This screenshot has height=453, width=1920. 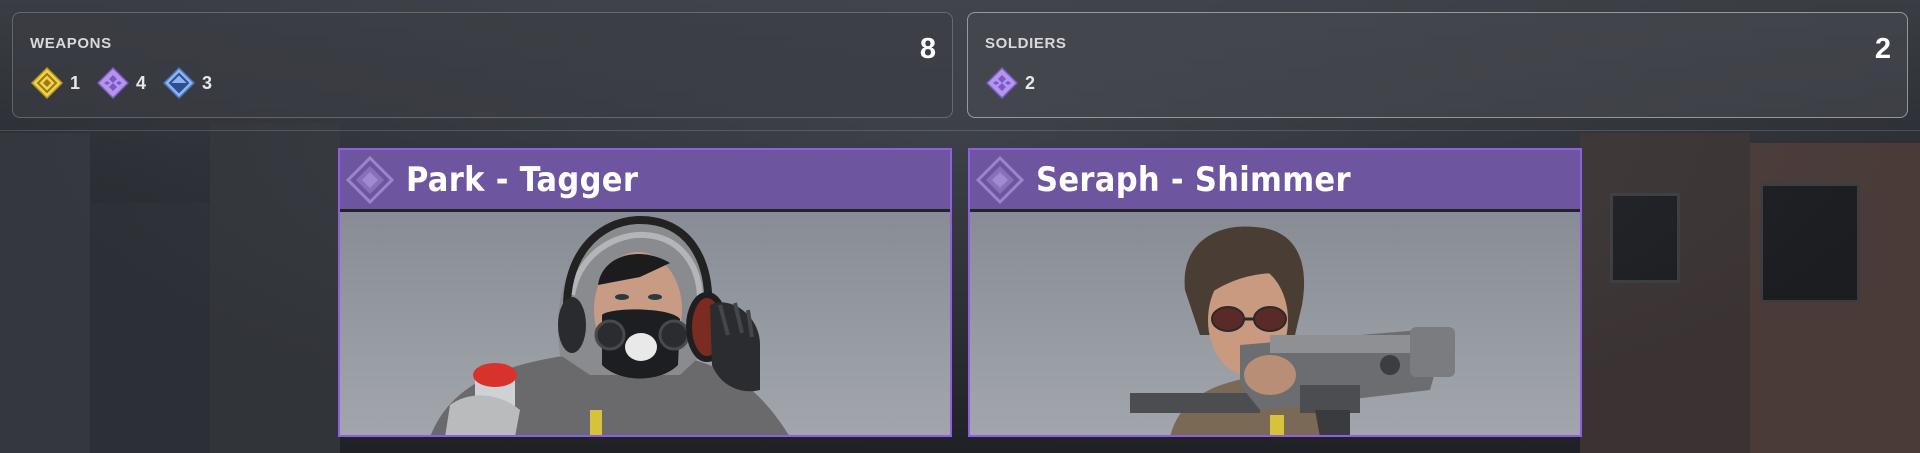 What do you see at coordinates (645, 181) in the screenshot?
I see `soldier-card-header: Park - Tagger` at bounding box center [645, 181].